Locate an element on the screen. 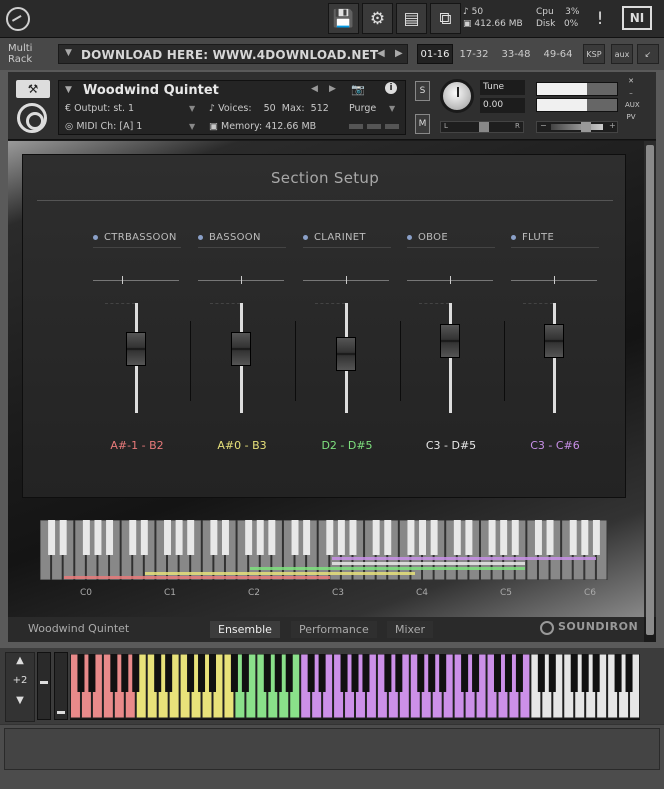  aux-toggle: AUX is located at coordinates (632, 105).